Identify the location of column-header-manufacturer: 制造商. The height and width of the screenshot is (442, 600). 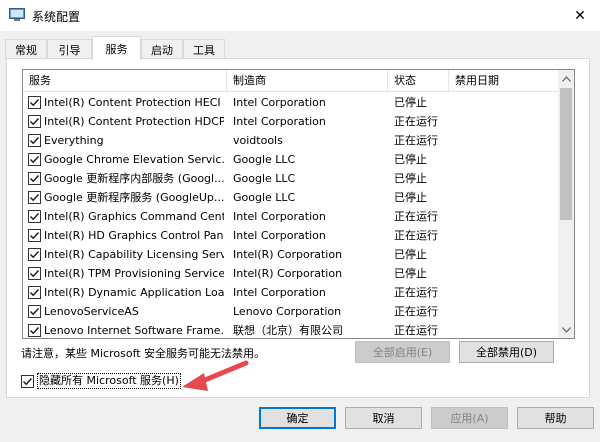
(307, 81).